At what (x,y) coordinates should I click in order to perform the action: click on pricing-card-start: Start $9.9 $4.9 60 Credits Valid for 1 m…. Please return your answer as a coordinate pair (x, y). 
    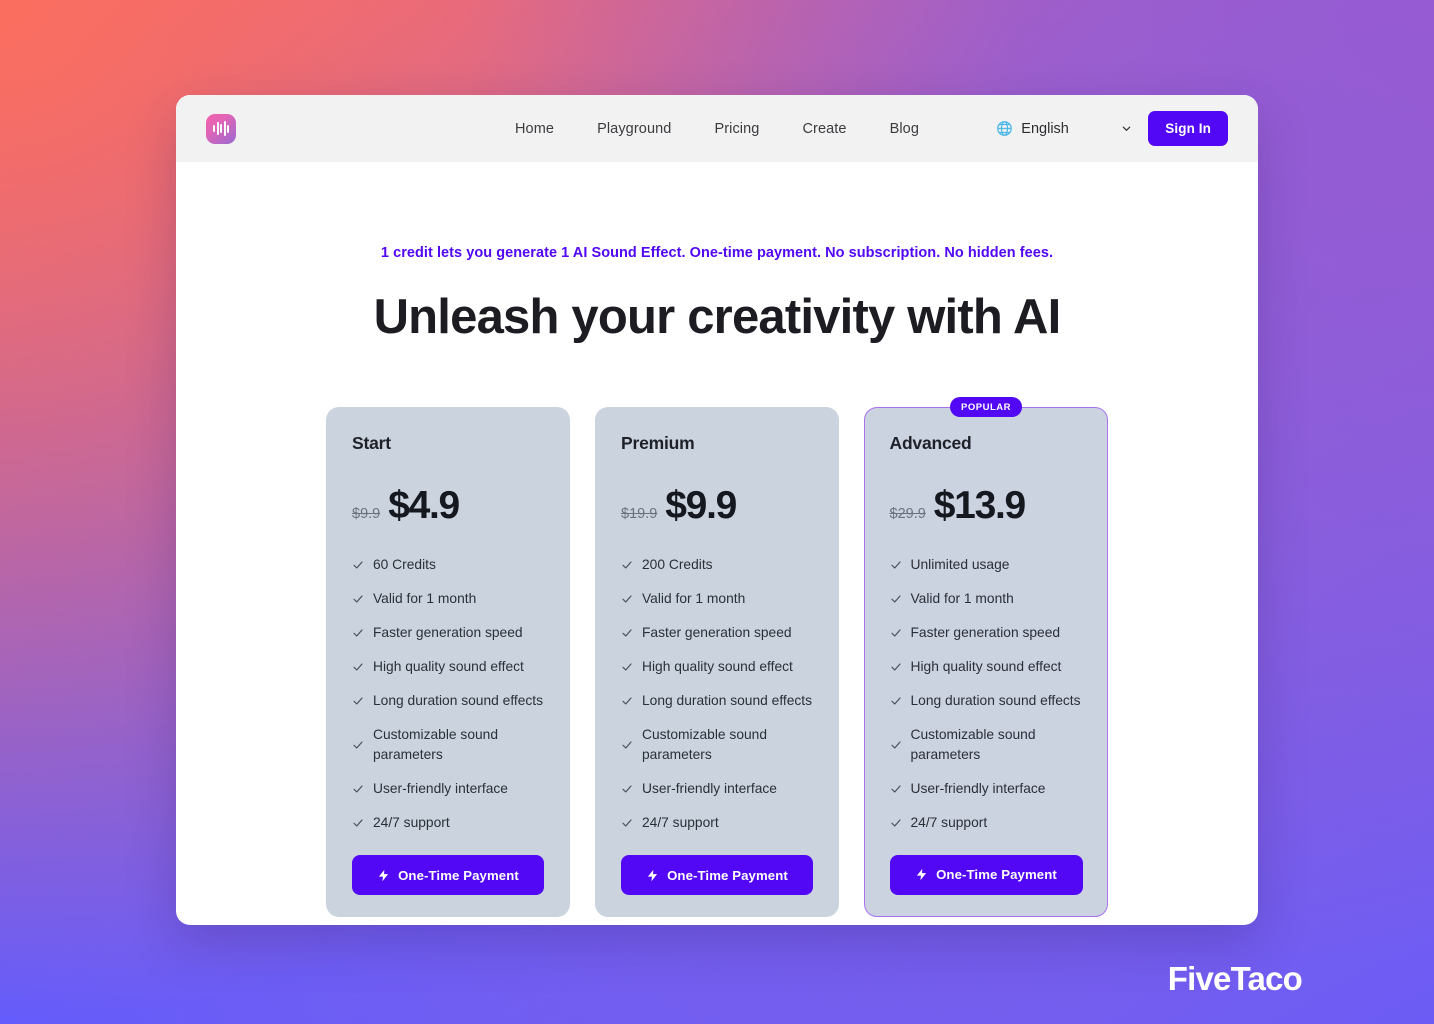
    Looking at the image, I should click on (448, 662).